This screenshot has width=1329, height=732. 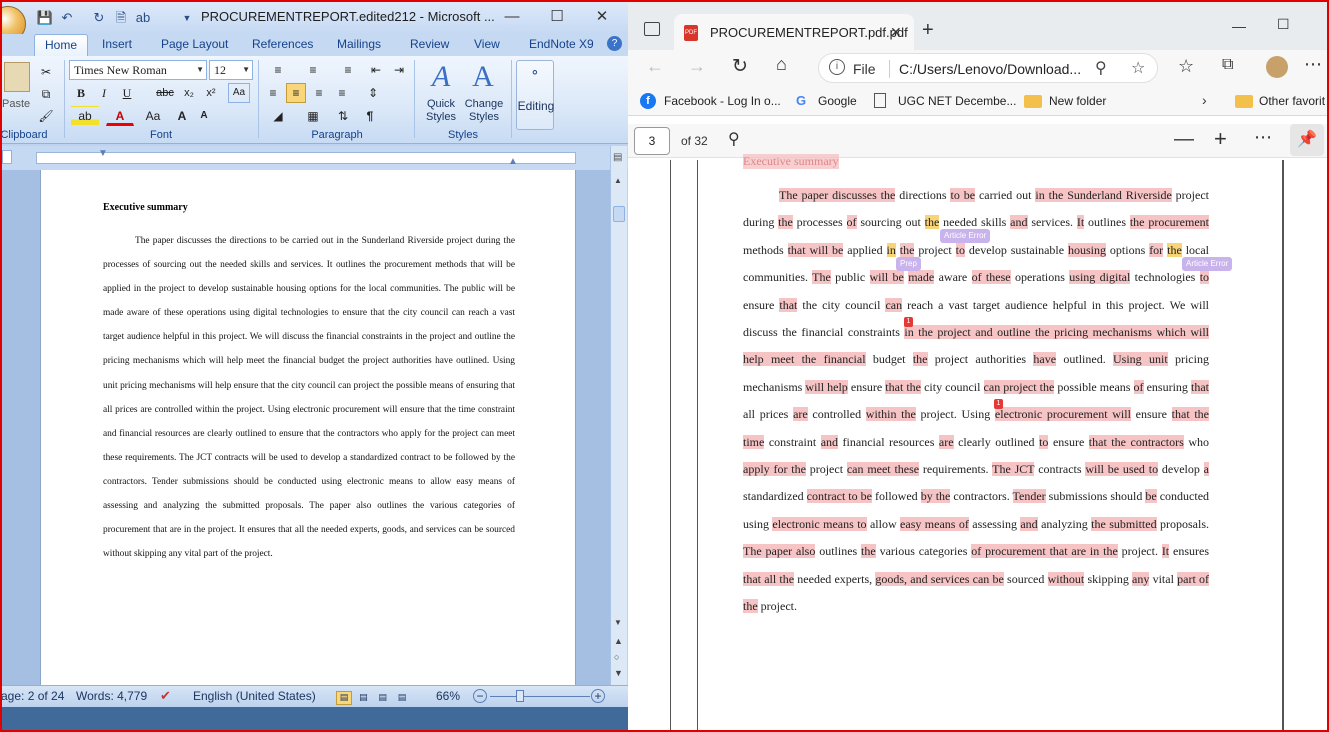 What do you see at coordinates (781, 64) in the screenshot?
I see `home-icon: ⌂` at bounding box center [781, 64].